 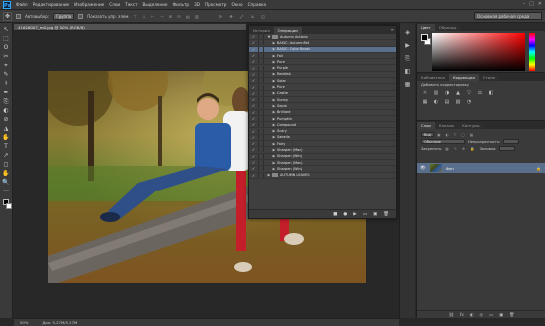 What do you see at coordinates (155, 4) in the screenshot?
I see `menu-select: Выделение` at bounding box center [155, 4].